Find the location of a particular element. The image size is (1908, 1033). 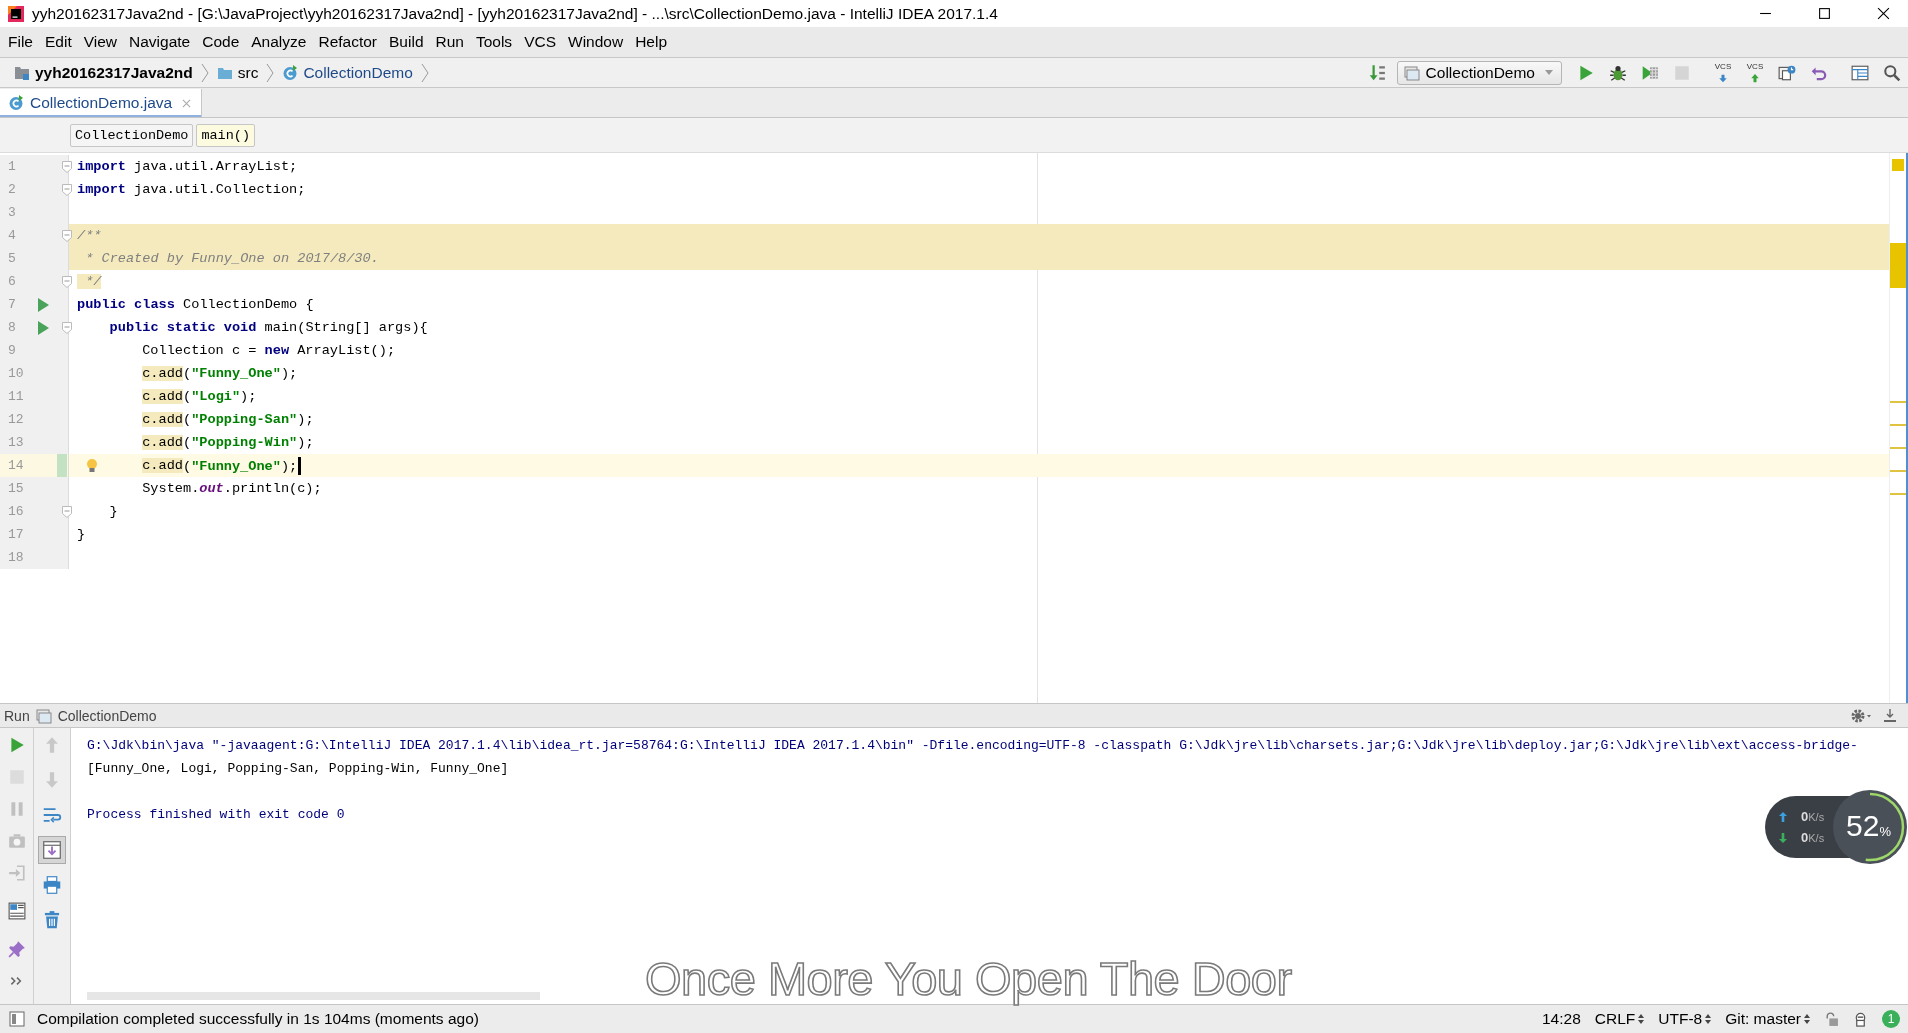

nav-crumb: CollectionDemo is located at coordinates (347, 72).